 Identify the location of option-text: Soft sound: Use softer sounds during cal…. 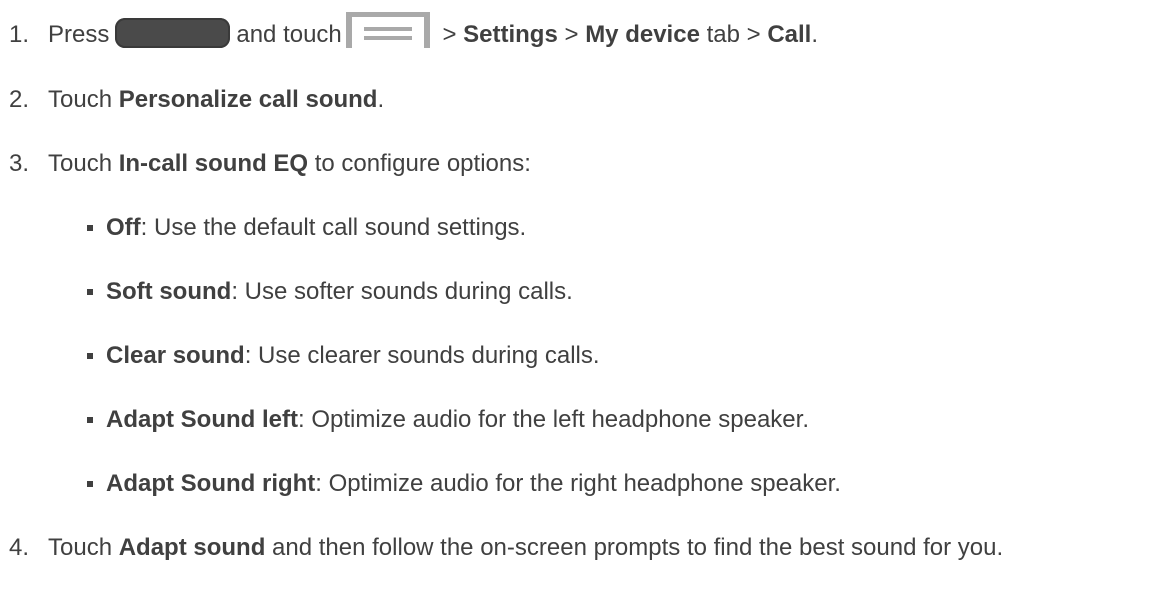
(339, 291).